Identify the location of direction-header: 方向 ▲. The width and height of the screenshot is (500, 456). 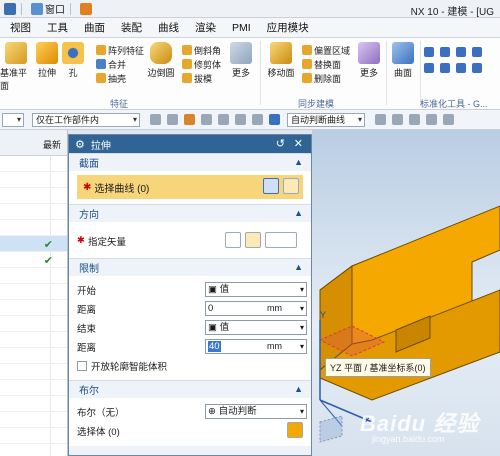
(190, 213).